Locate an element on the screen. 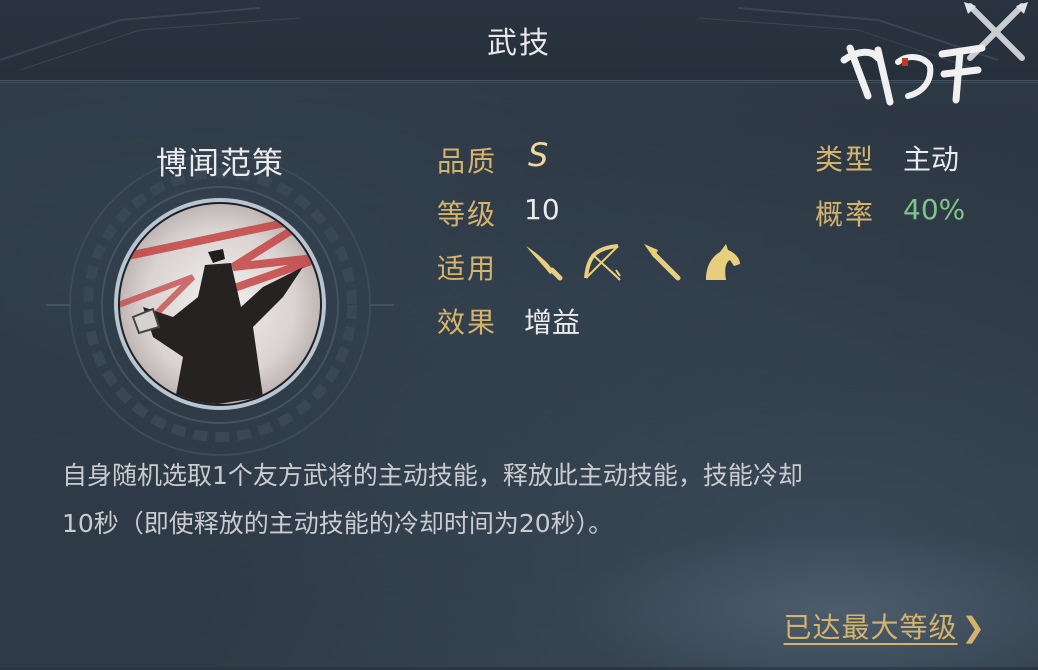 The height and width of the screenshot is (670, 1038). effect-label: 效果 is located at coordinates (467, 322).